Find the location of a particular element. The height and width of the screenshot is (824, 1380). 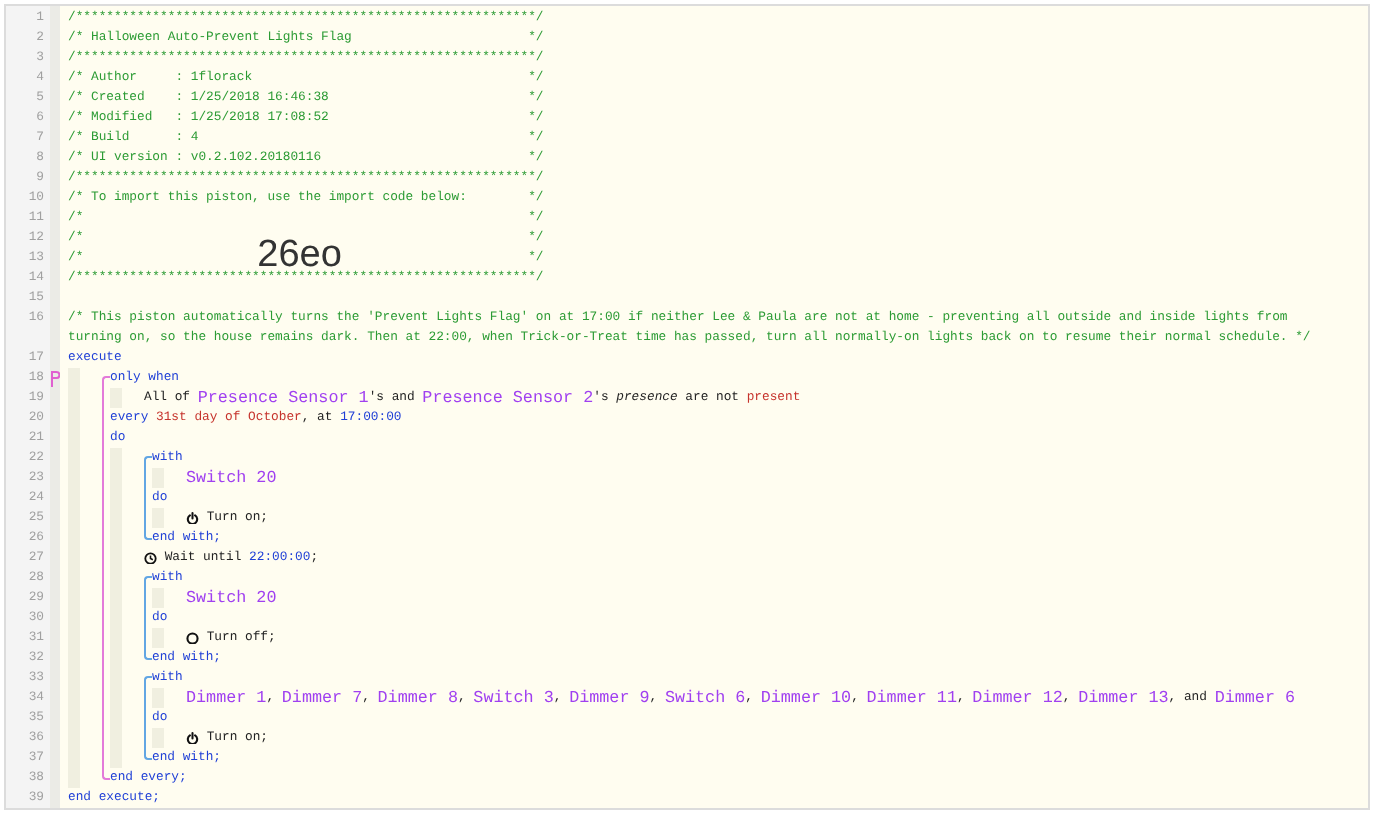

circle-icon is located at coordinates (192, 638).